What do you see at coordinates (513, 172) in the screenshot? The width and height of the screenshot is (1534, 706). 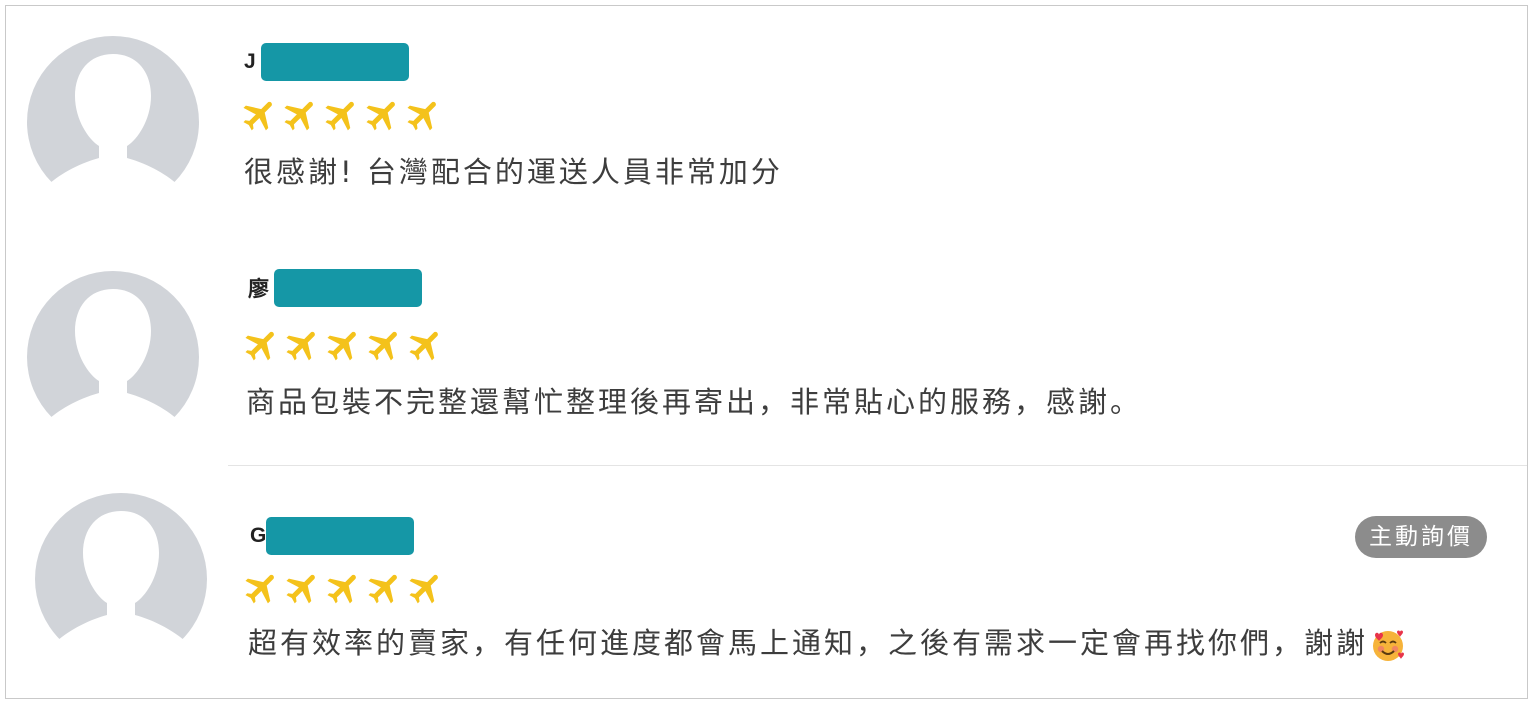 I see `review-comment: 很感謝! 台灣配合的運送人員非常加分` at bounding box center [513, 172].